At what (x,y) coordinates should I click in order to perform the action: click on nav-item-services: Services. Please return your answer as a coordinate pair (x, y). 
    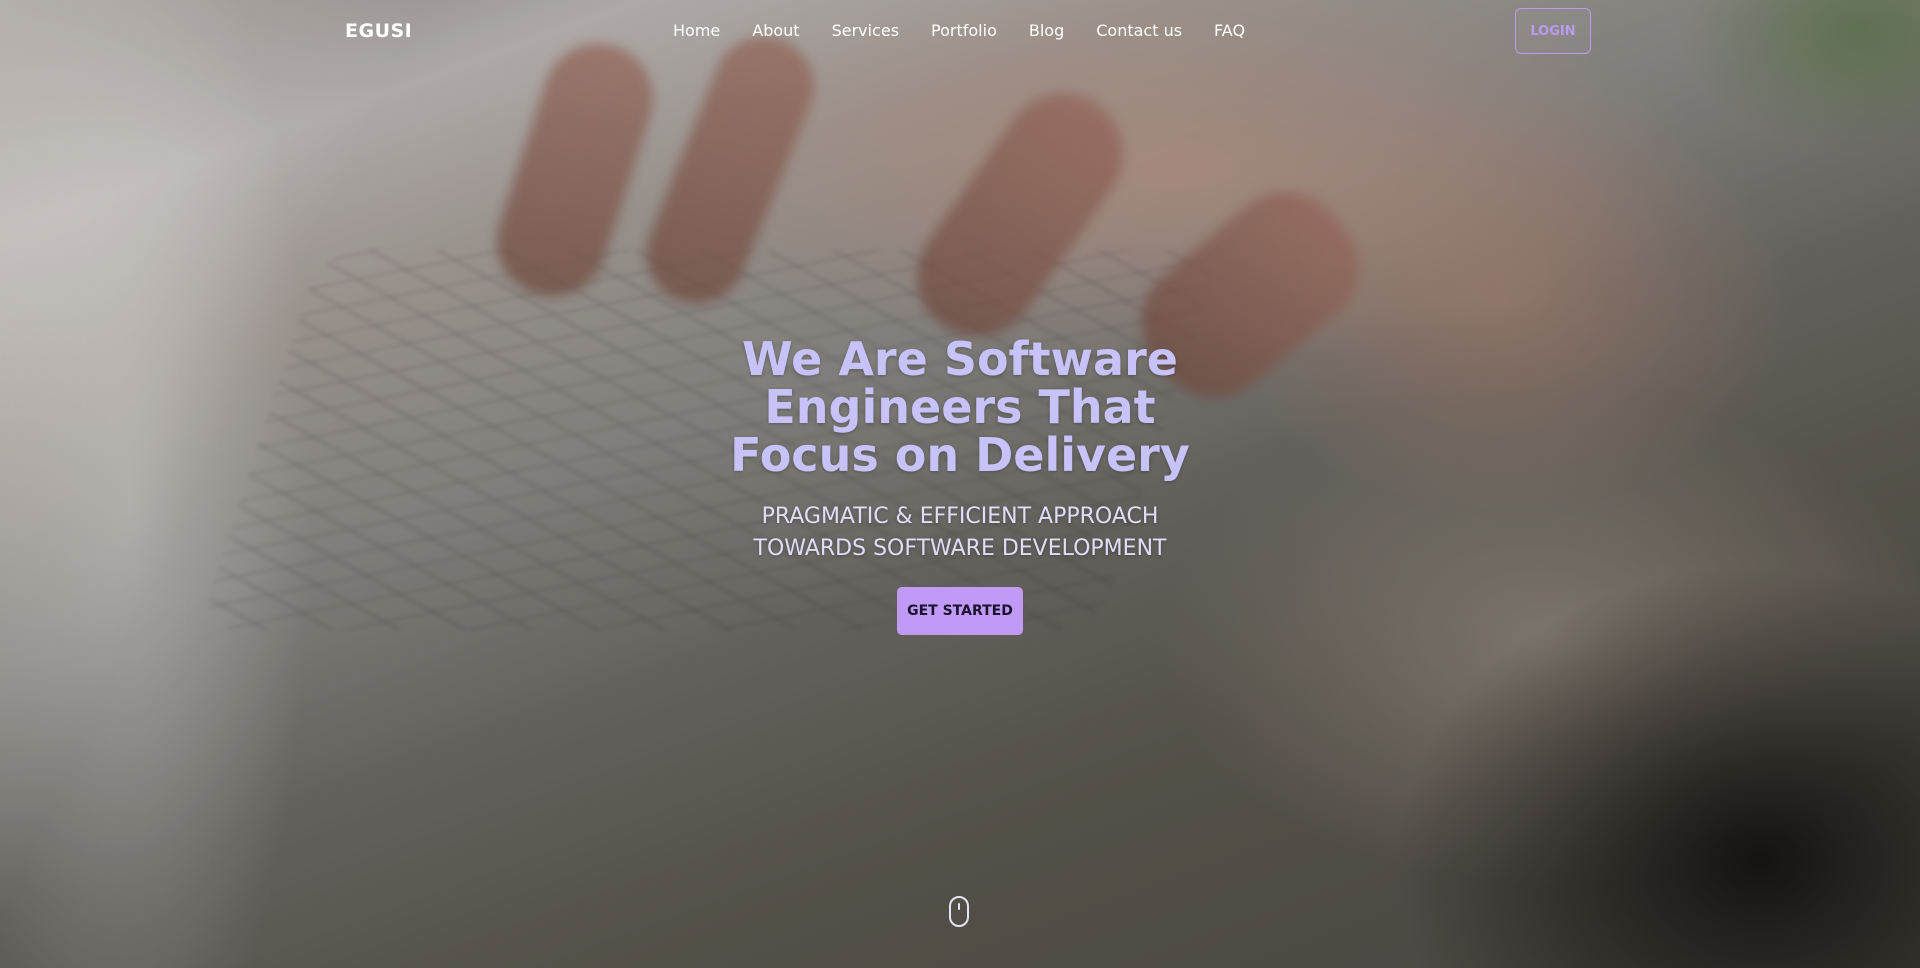
    Looking at the image, I should click on (865, 30).